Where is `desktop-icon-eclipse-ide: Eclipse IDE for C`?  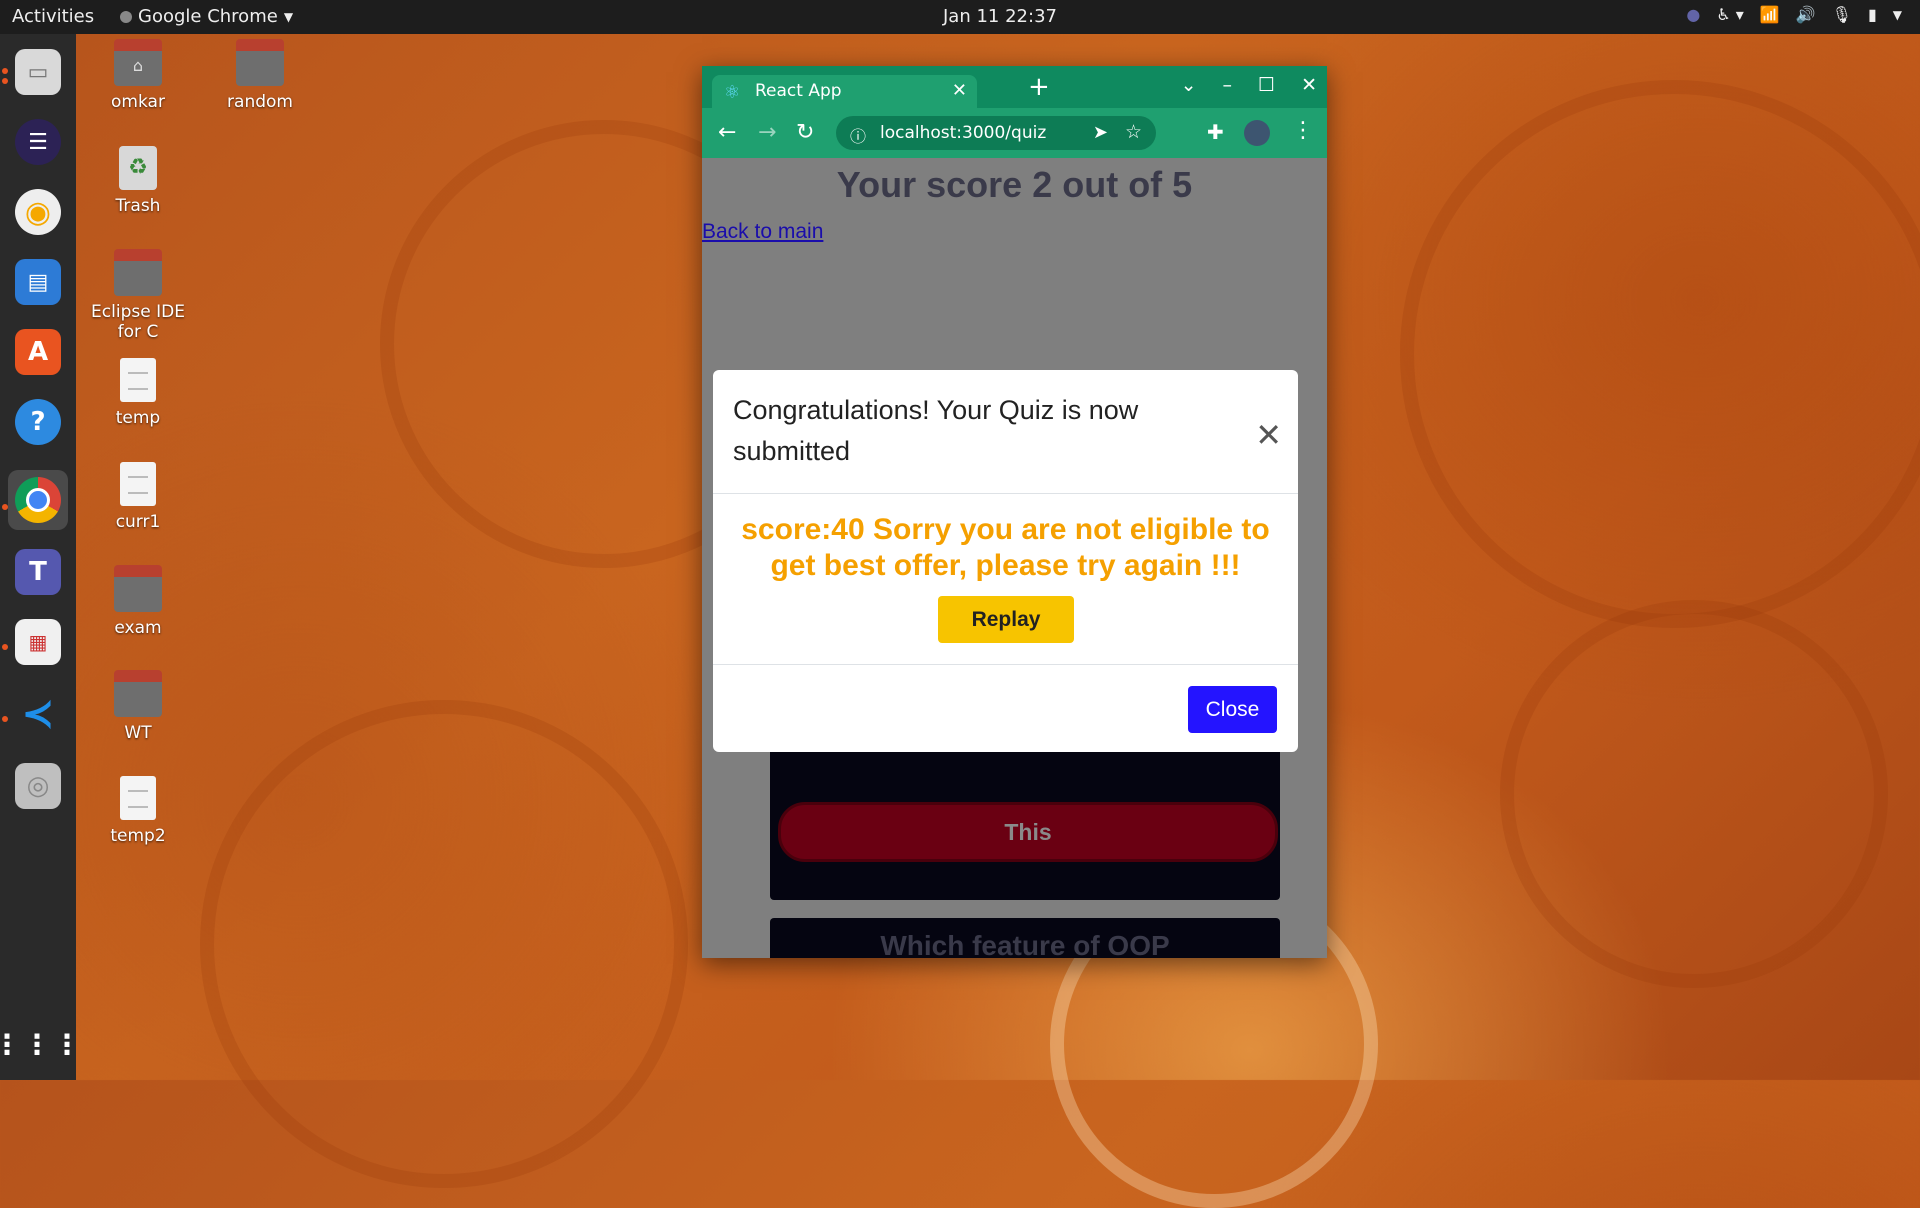 desktop-icon-eclipse-ide: Eclipse IDE for C is located at coordinates (138, 295).